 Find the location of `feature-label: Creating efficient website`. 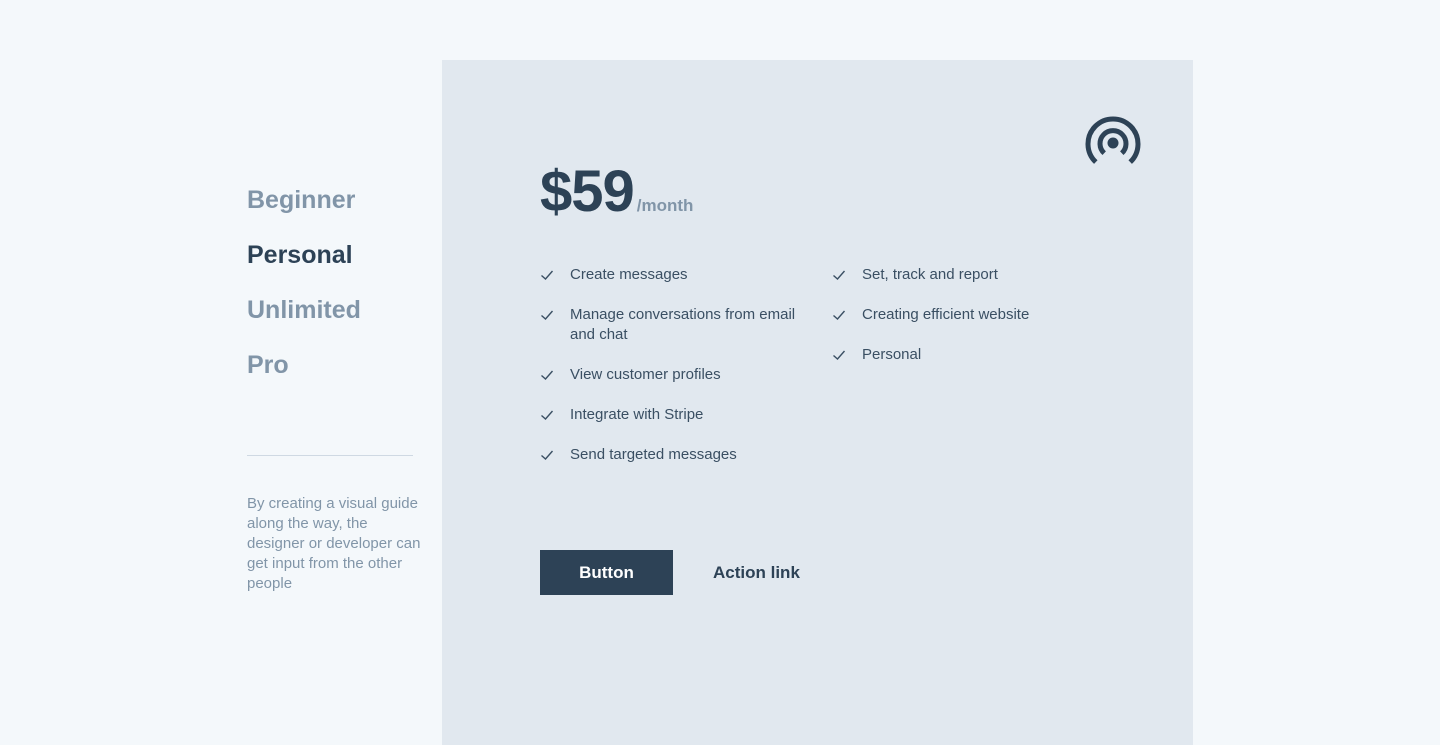

feature-label: Creating efficient website is located at coordinates (946, 314).